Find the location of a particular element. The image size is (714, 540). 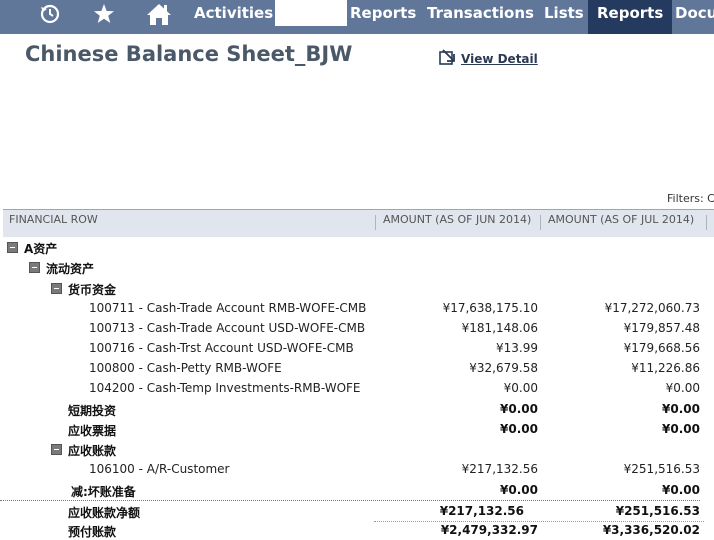

home-icon is located at coordinates (159, 14).